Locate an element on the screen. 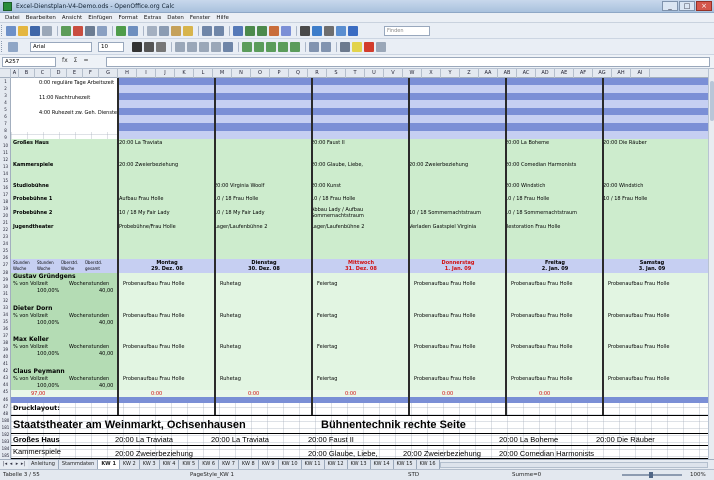 This screenshot has height=480, width=714. row-header-18: 18 is located at coordinates (5, 201).